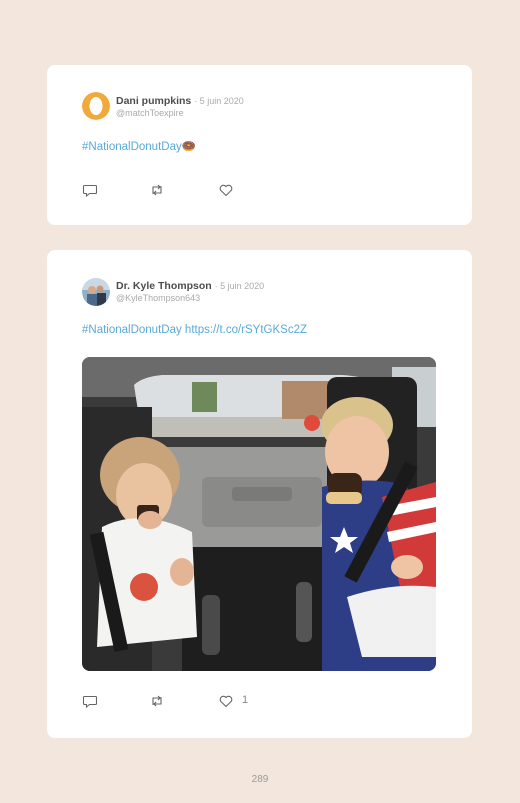  I want to click on page-number: 289, so click(260, 779).